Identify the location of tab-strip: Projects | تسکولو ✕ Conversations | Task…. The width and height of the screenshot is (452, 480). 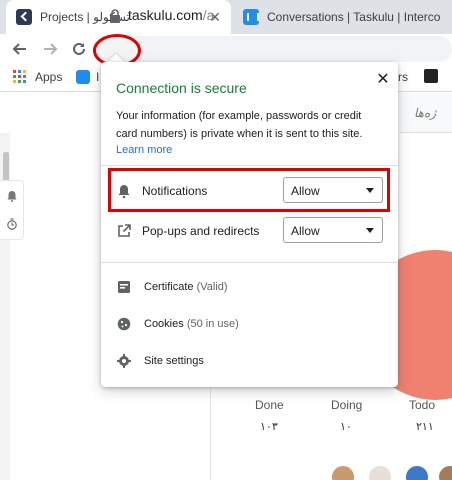
(226, 17).